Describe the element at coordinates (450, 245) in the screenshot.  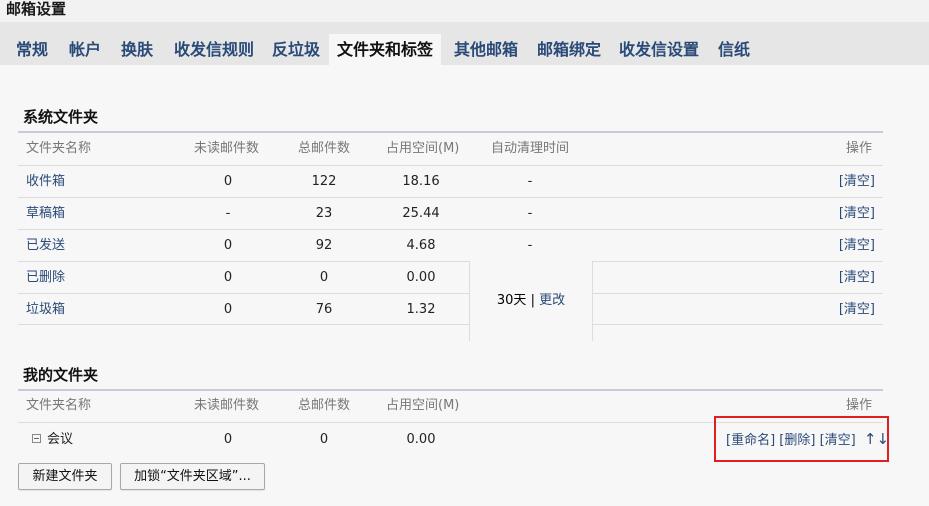
I see `folder-row-sent: 已发送 0 92 4.68 - [清空]` at that location.